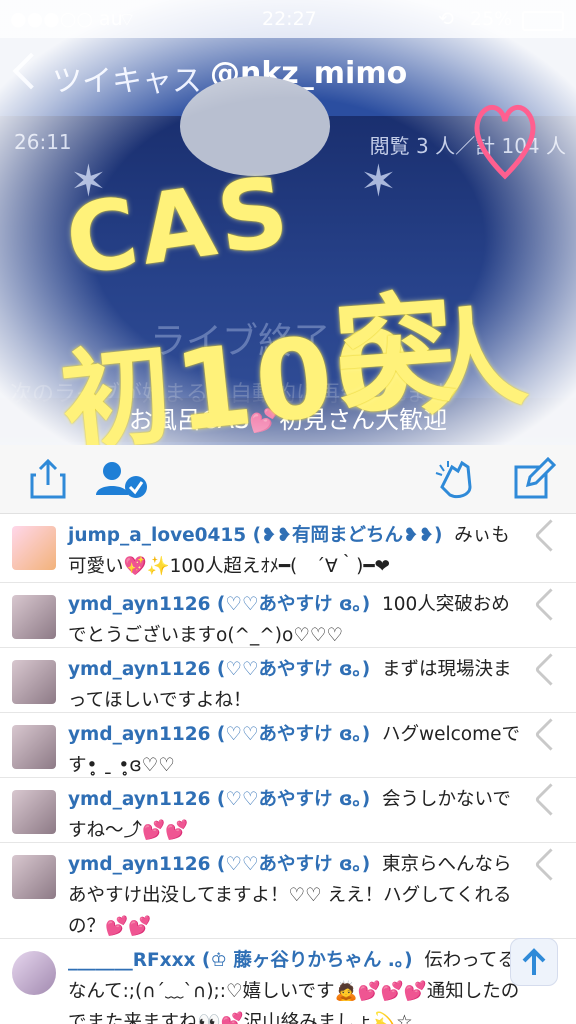  I want to click on battery-icon, so click(543, 21).